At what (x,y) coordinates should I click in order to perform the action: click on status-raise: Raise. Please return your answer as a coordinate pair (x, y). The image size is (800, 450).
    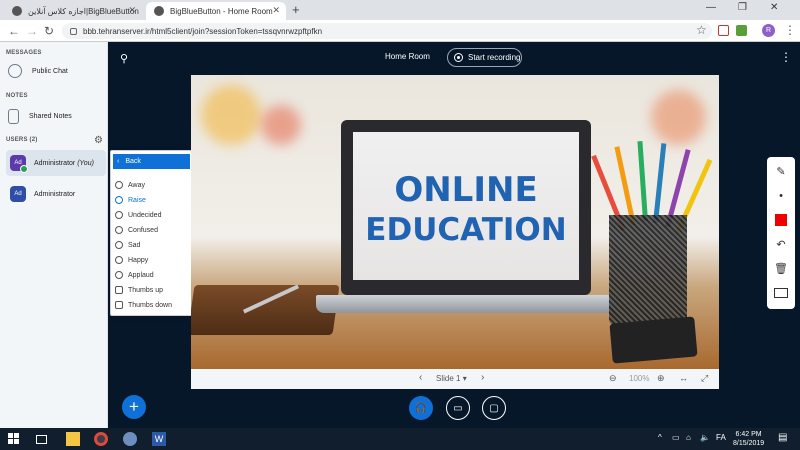
    Looking at the image, I should click on (130, 200).